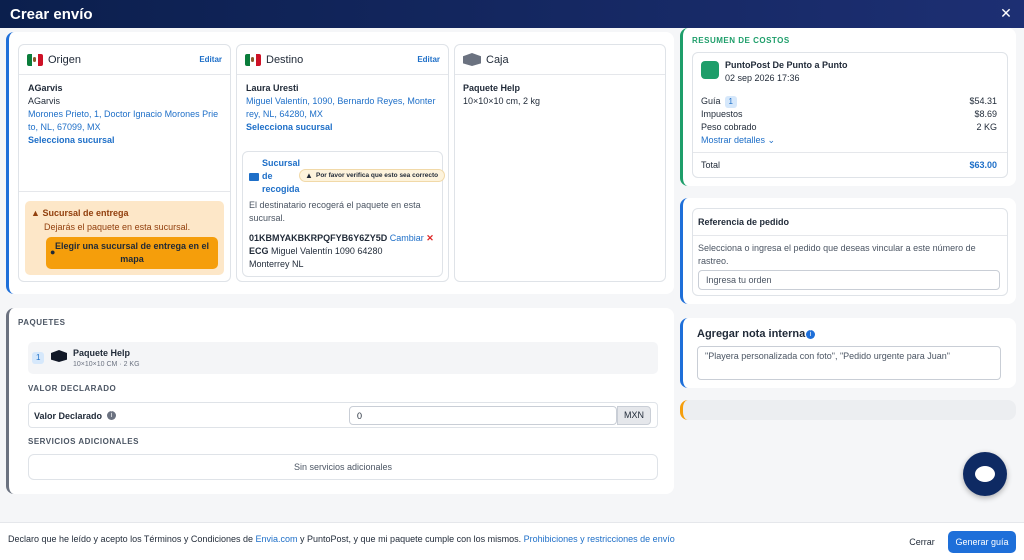 This screenshot has width=1024, height=560. I want to click on modal-header: Crear envío ✕, so click(512, 14).